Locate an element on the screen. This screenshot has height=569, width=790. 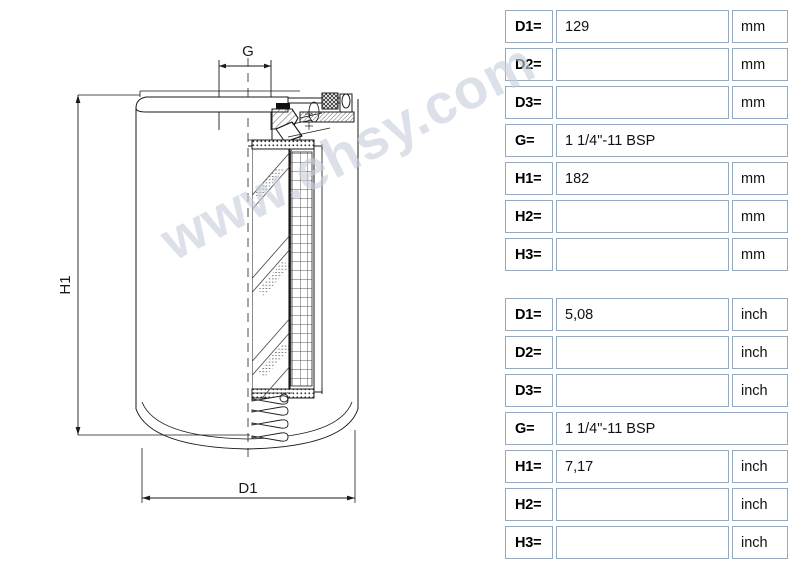
spec-label-mm-4: H1= is located at coordinates (529, 178).